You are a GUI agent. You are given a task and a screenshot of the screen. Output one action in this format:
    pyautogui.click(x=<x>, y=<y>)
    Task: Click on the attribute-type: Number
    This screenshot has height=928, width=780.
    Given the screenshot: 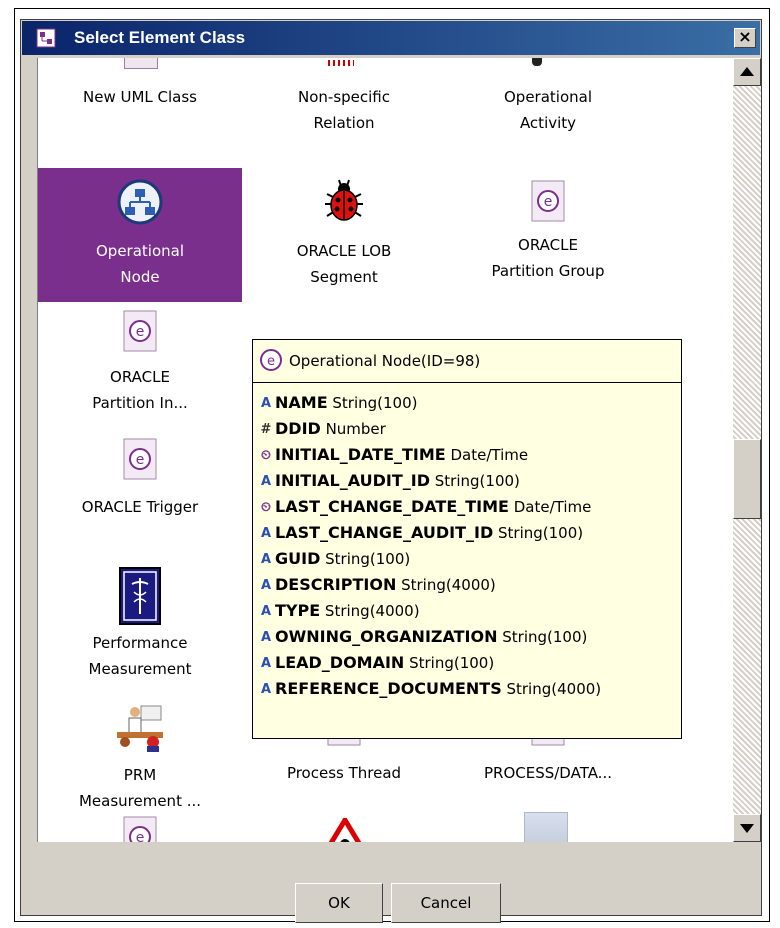 What is the action you would take?
    pyautogui.click(x=353, y=429)
    